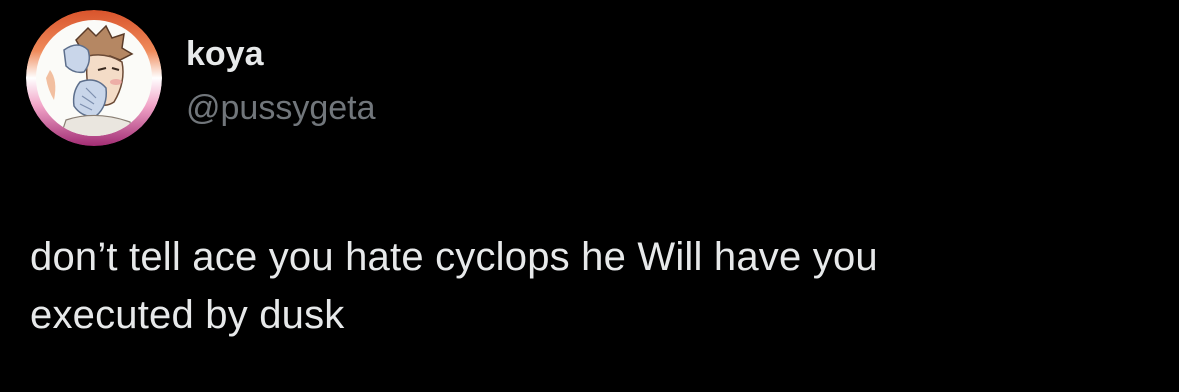 The width and height of the screenshot is (1179, 392). Describe the element at coordinates (187, 315) in the screenshot. I see `tweet-text-line: executed by dusk` at that location.